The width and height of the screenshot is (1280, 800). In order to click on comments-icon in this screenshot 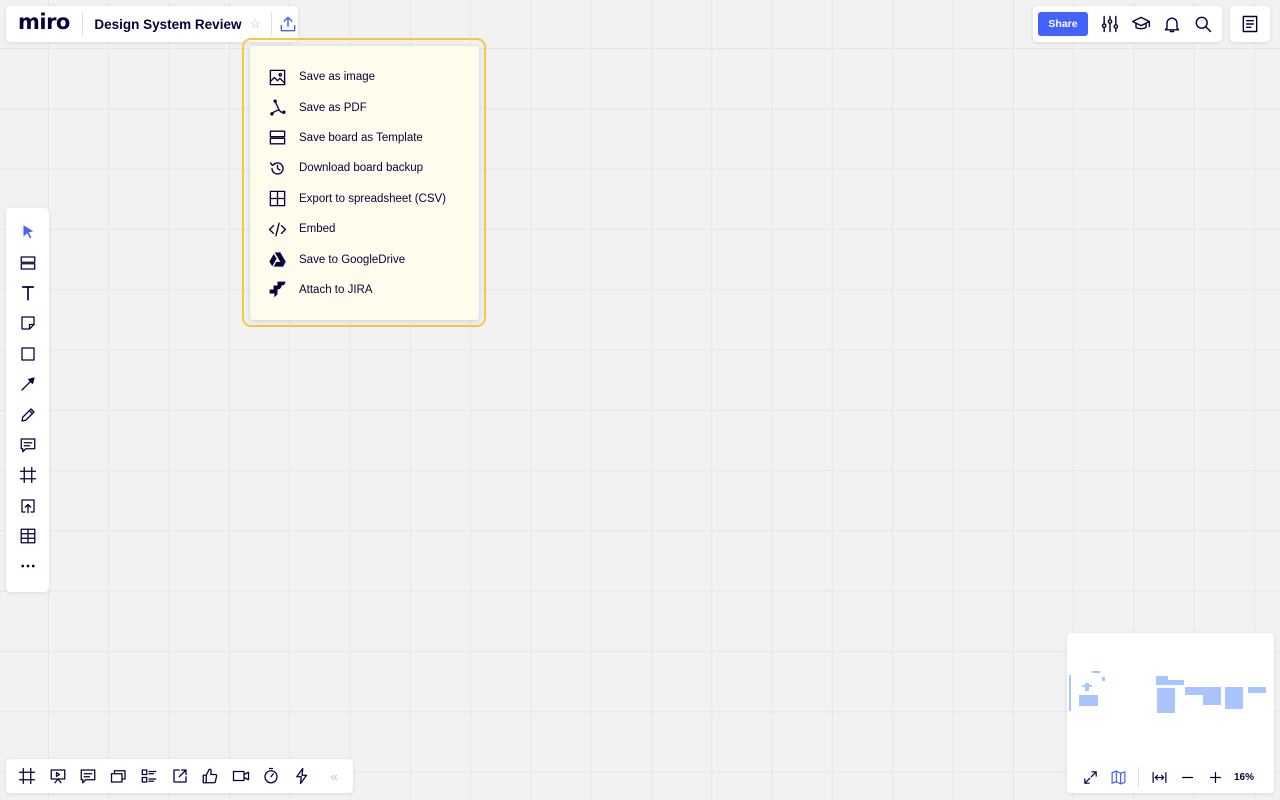, I will do `click(88, 776)`.